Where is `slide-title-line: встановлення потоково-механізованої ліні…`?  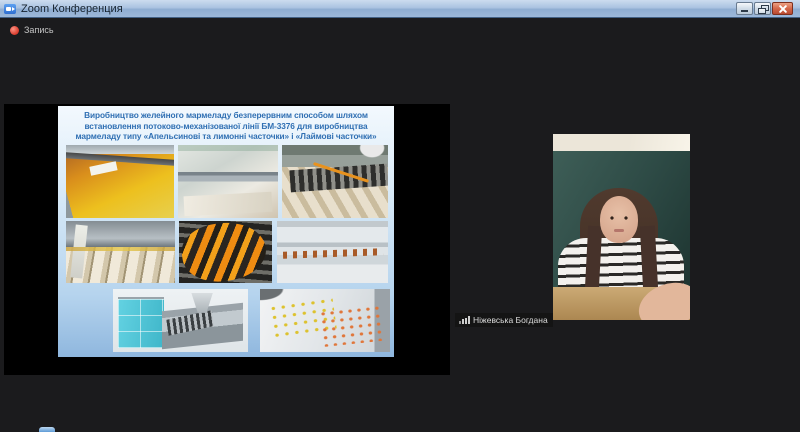
slide-title-line: встановлення потоково-механізованої ліні… is located at coordinates (226, 125).